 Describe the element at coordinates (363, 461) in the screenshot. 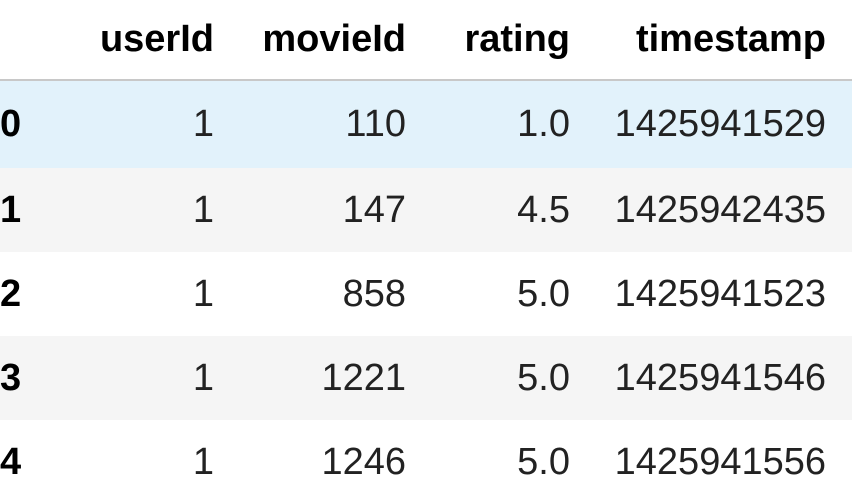

I see `movieid-cell: 1246` at that location.